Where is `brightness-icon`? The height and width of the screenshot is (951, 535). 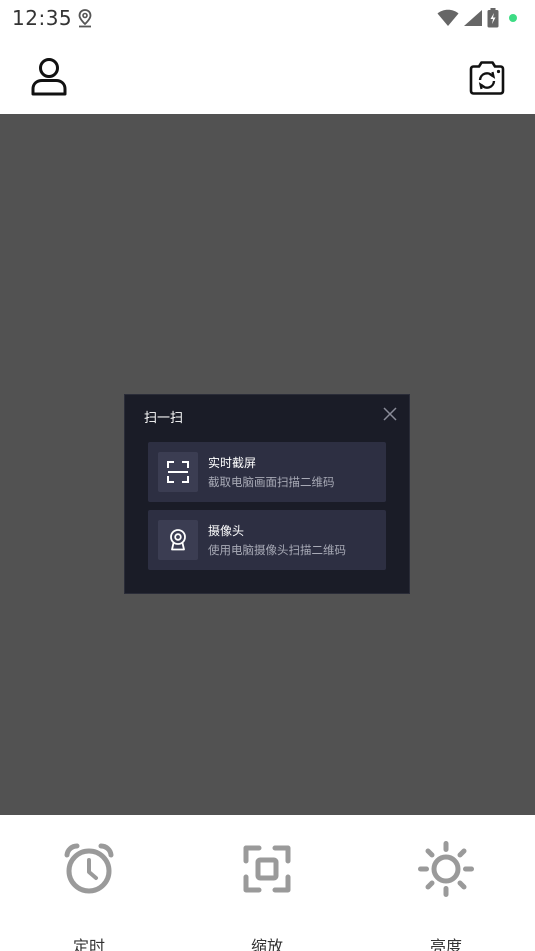 brightness-icon is located at coordinates (446, 869).